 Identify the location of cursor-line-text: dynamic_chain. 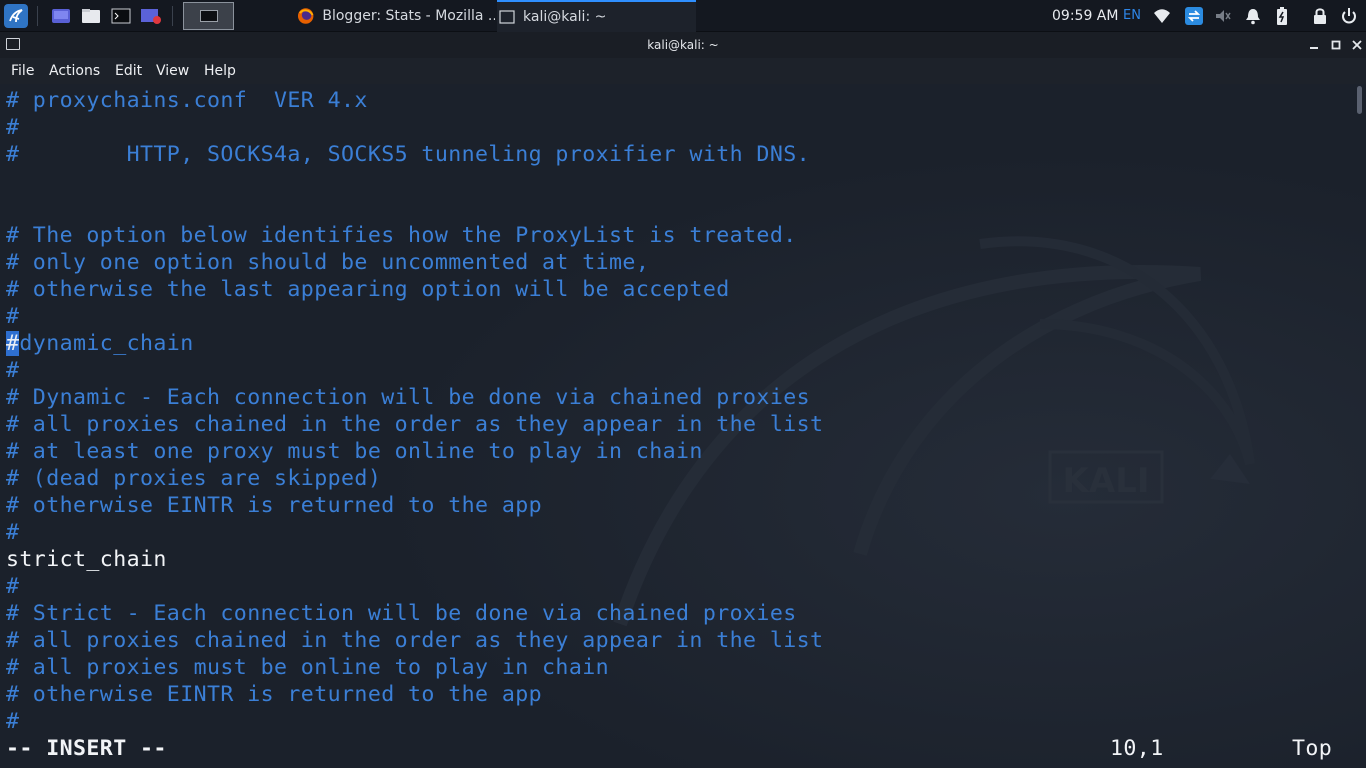
(106, 343).